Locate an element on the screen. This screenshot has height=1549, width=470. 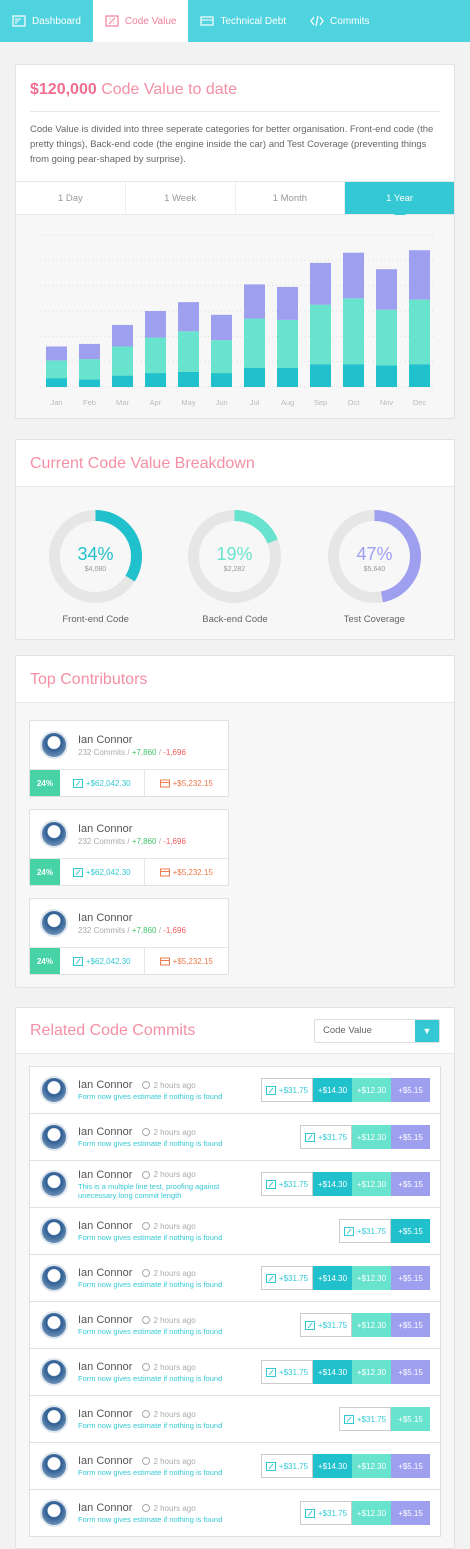
technical-debt-icon is located at coordinates (164, 872).